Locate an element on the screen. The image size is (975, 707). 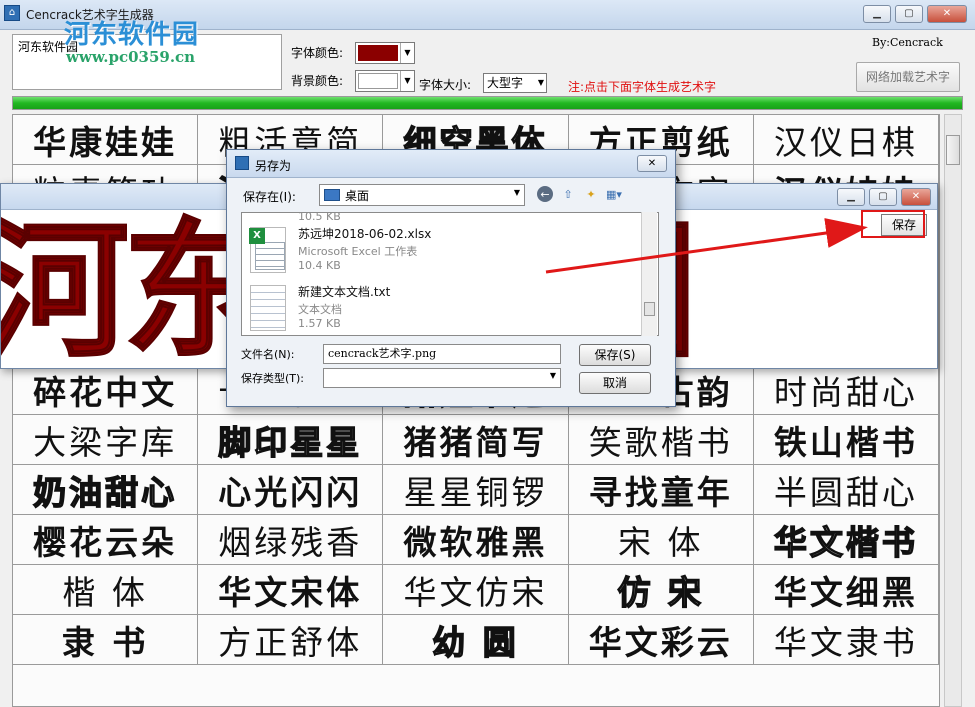
font-size-value: 大型字 is located at coordinates (505, 83).